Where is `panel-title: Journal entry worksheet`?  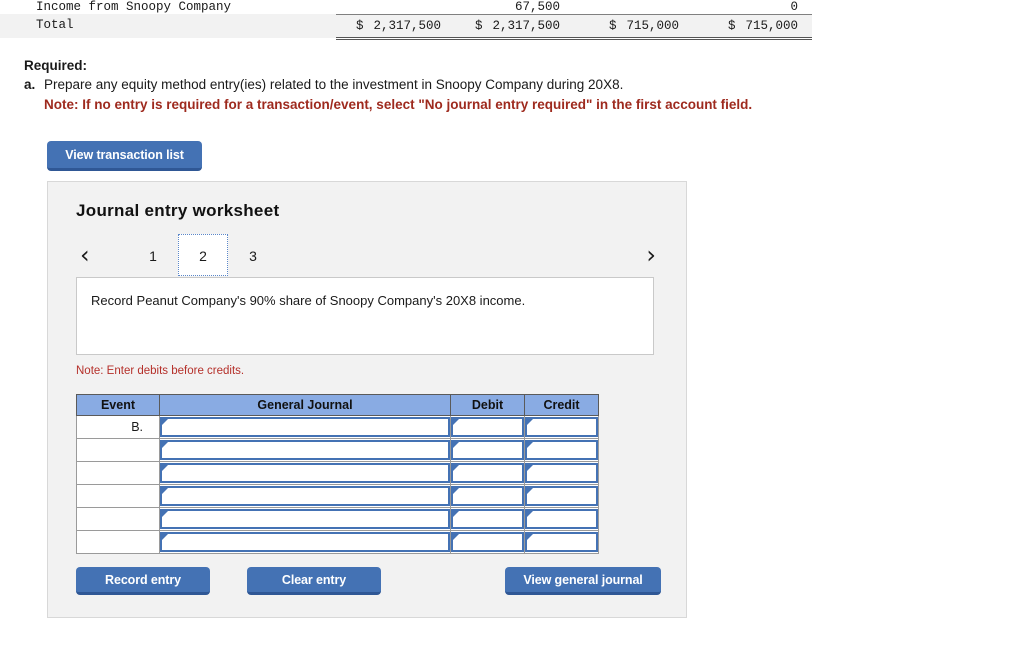
panel-title: Journal entry worksheet is located at coordinates (178, 210).